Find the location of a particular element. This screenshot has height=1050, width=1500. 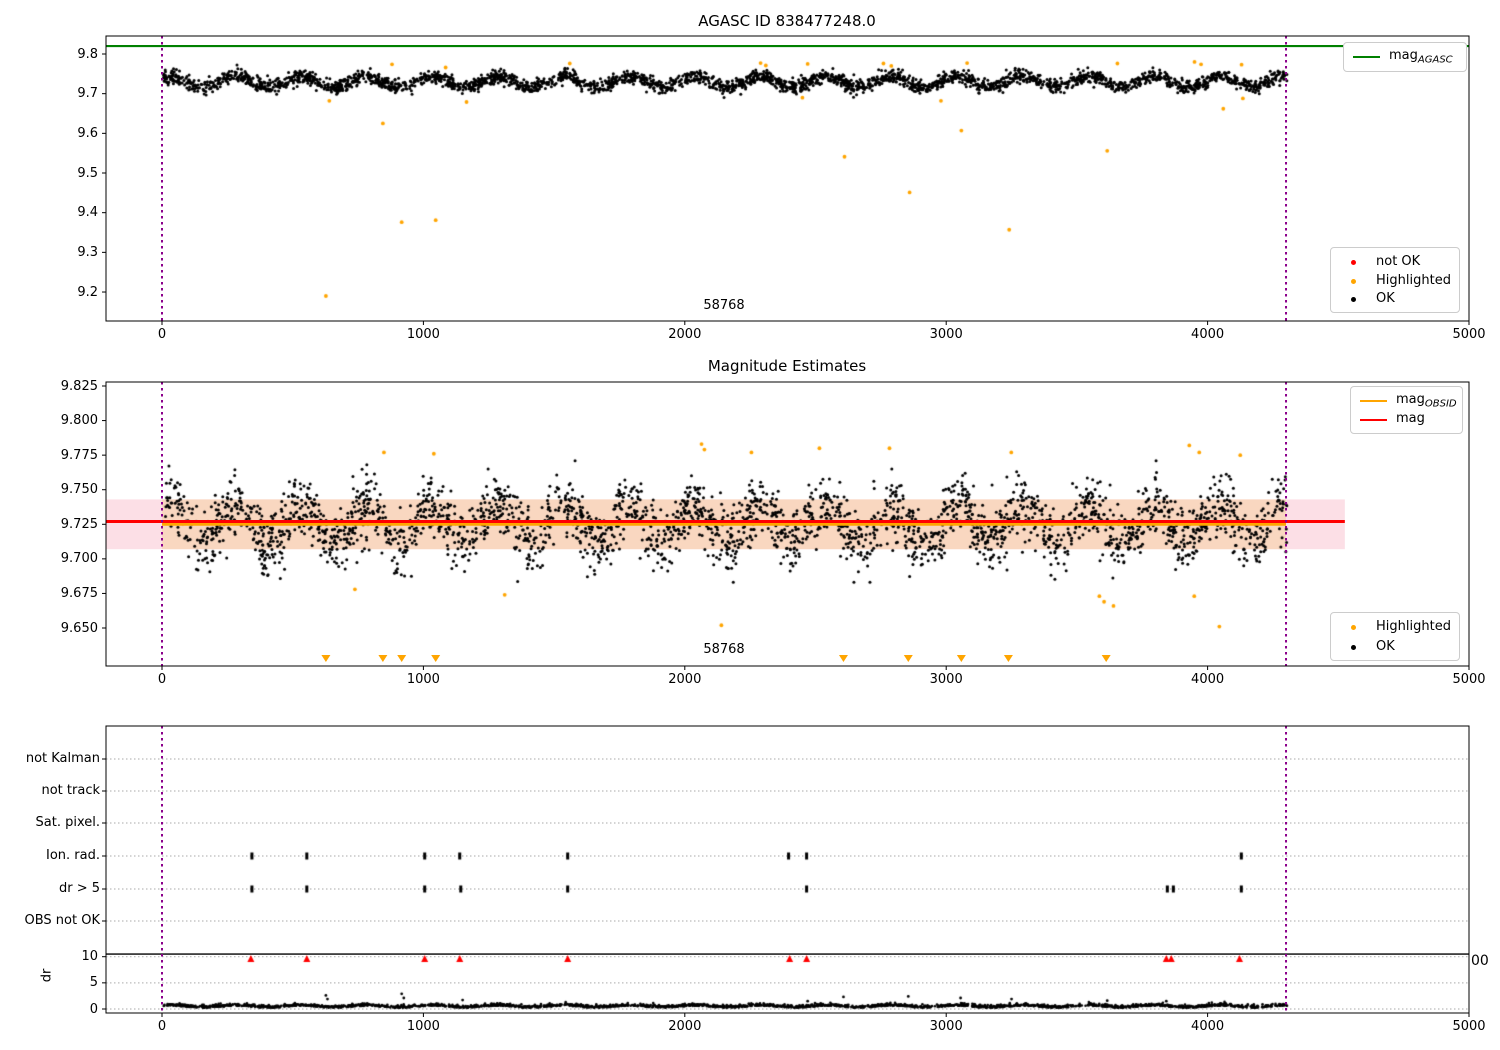

legend-label-ok-mid: OK is located at coordinates (1385, 646).